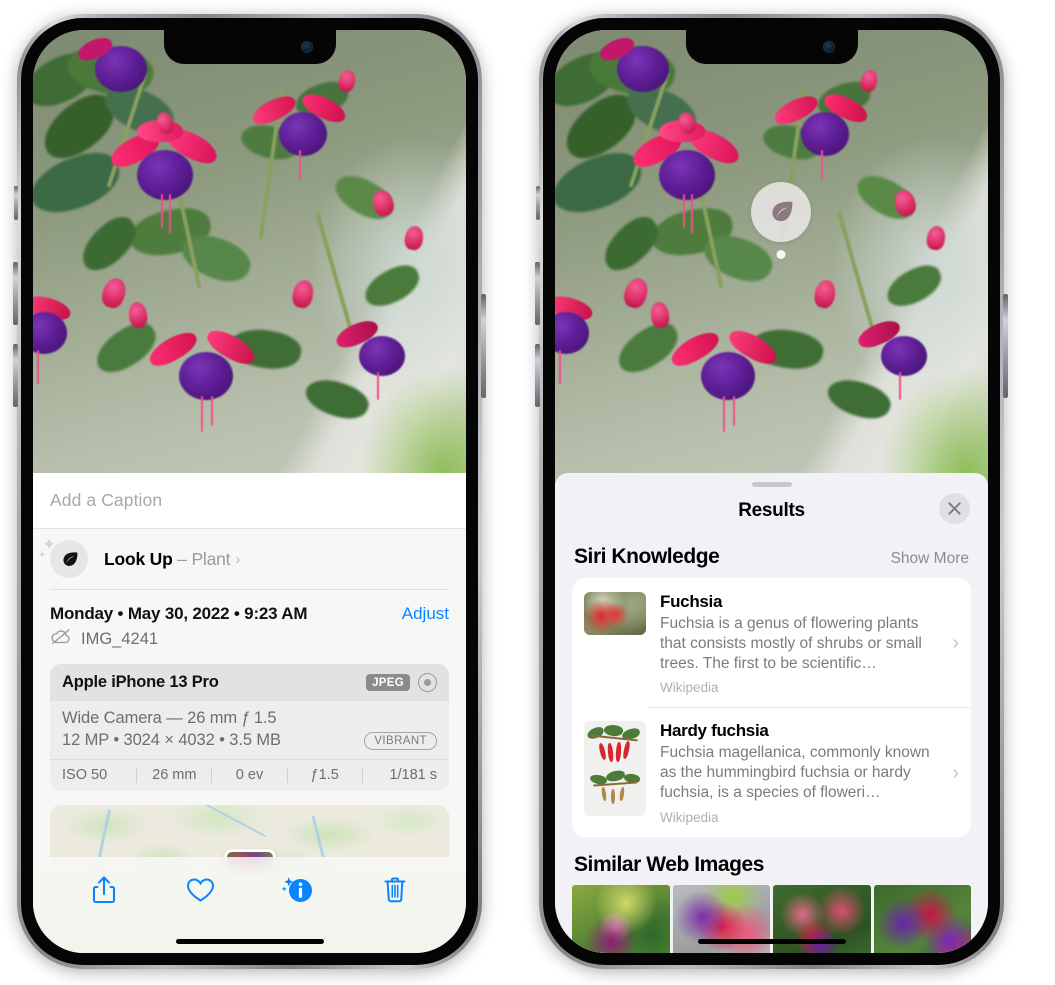  I want to click on visual-look-up-badge, so click(781, 220).